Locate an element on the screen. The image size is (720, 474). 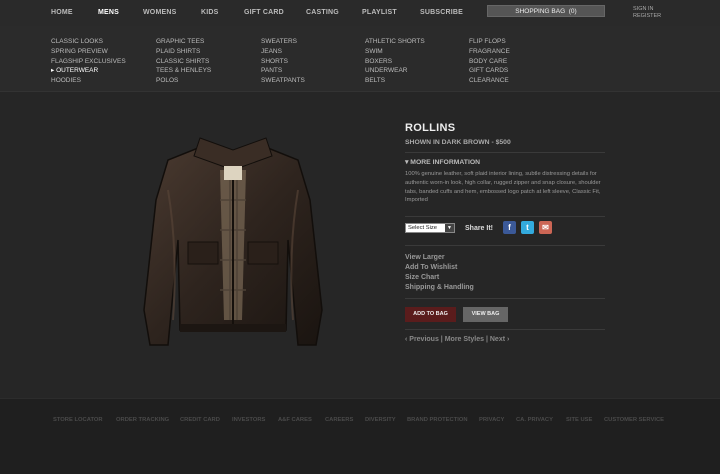
menu-item-polos: POLOS is located at coordinates (183, 81).